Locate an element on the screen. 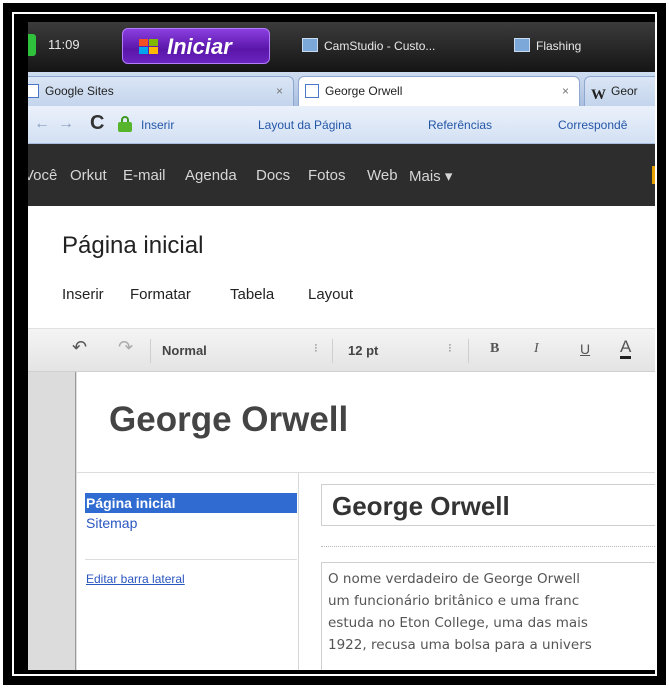  reload-icon: C is located at coordinates (97, 123).